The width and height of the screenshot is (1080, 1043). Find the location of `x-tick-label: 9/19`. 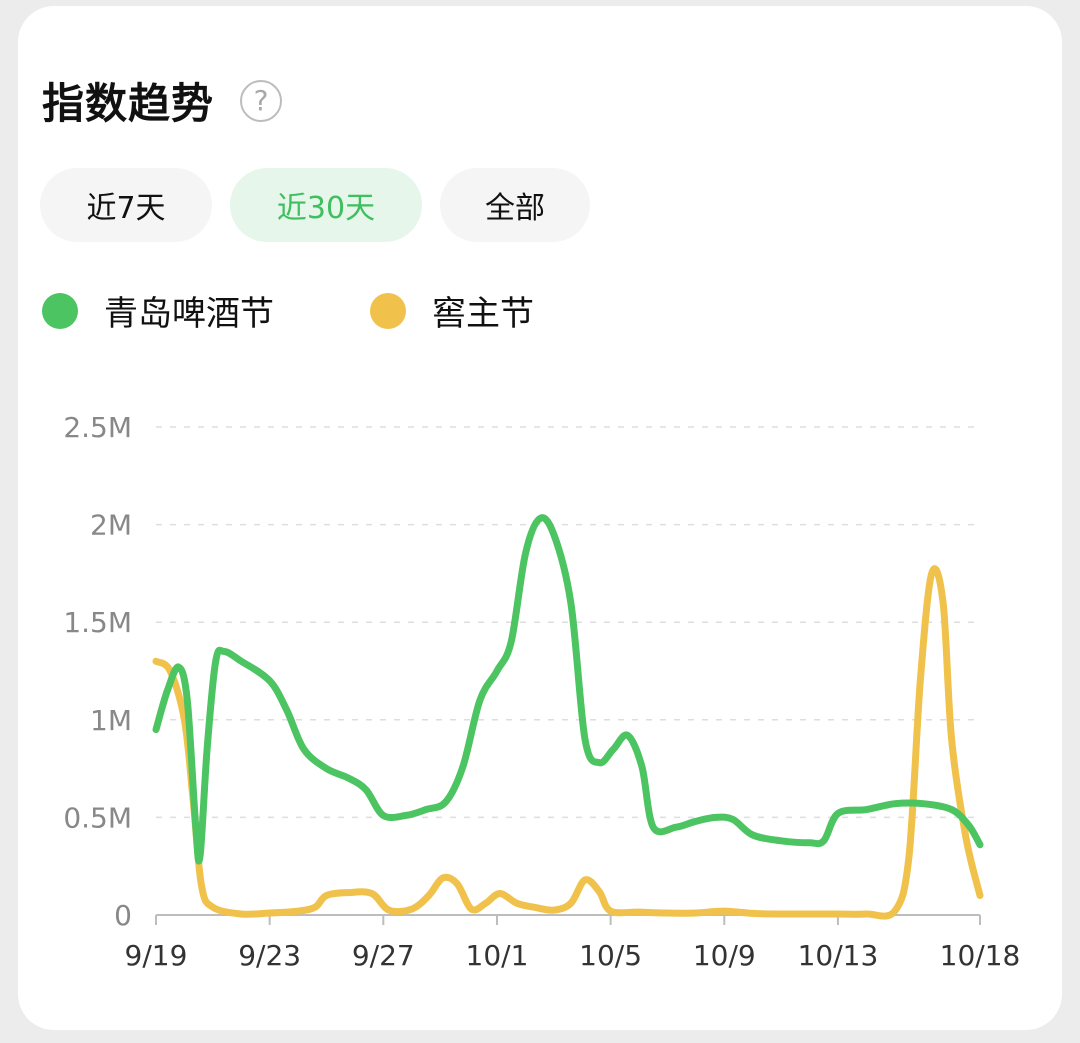

x-tick-label: 9/19 is located at coordinates (156, 955).